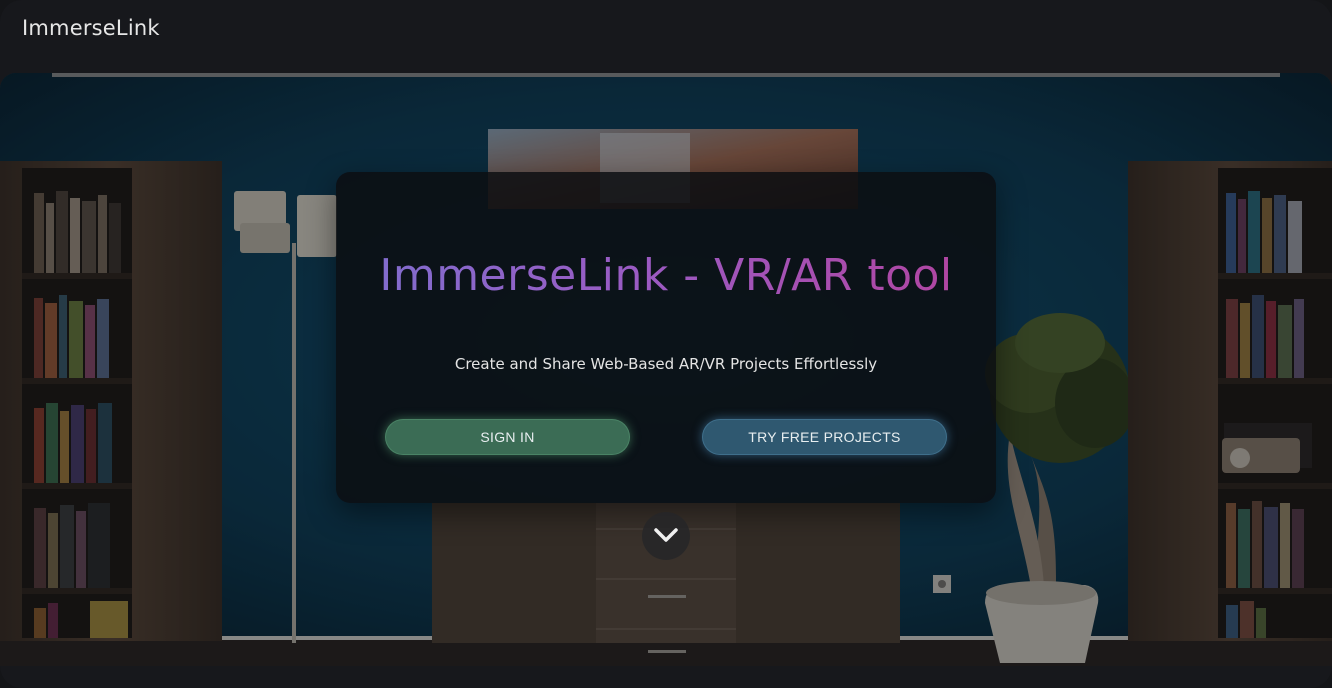 The image size is (1332, 688). What do you see at coordinates (824, 437) in the screenshot?
I see `try-free-projects-button: TRY FREE PROJECTS` at bounding box center [824, 437].